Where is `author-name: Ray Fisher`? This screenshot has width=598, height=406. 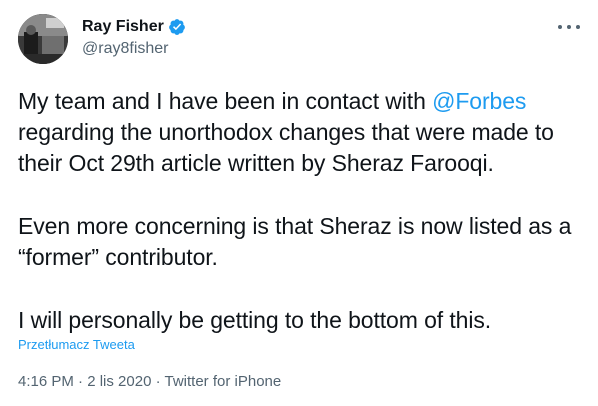 author-name: Ray Fisher is located at coordinates (123, 27).